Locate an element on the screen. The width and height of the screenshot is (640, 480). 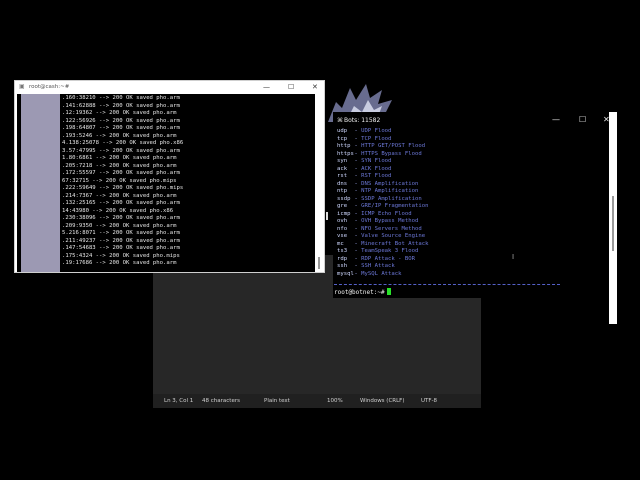
encoding: UTF-8 is located at coordinates (429, 401).